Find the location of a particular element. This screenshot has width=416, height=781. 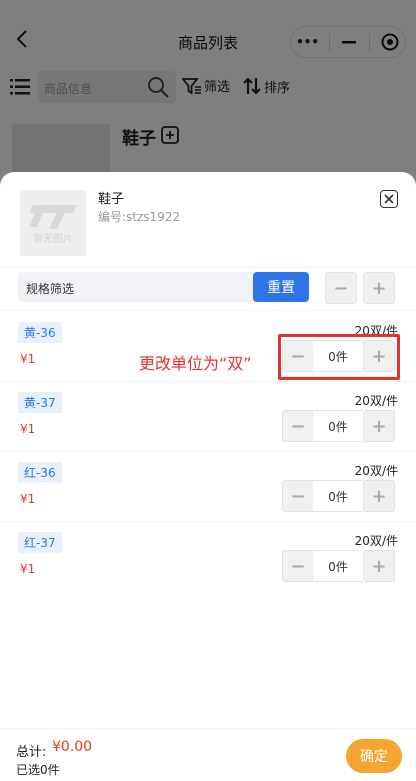

product-code: 编号:stzs1922 is located at coordinates (139, 217).